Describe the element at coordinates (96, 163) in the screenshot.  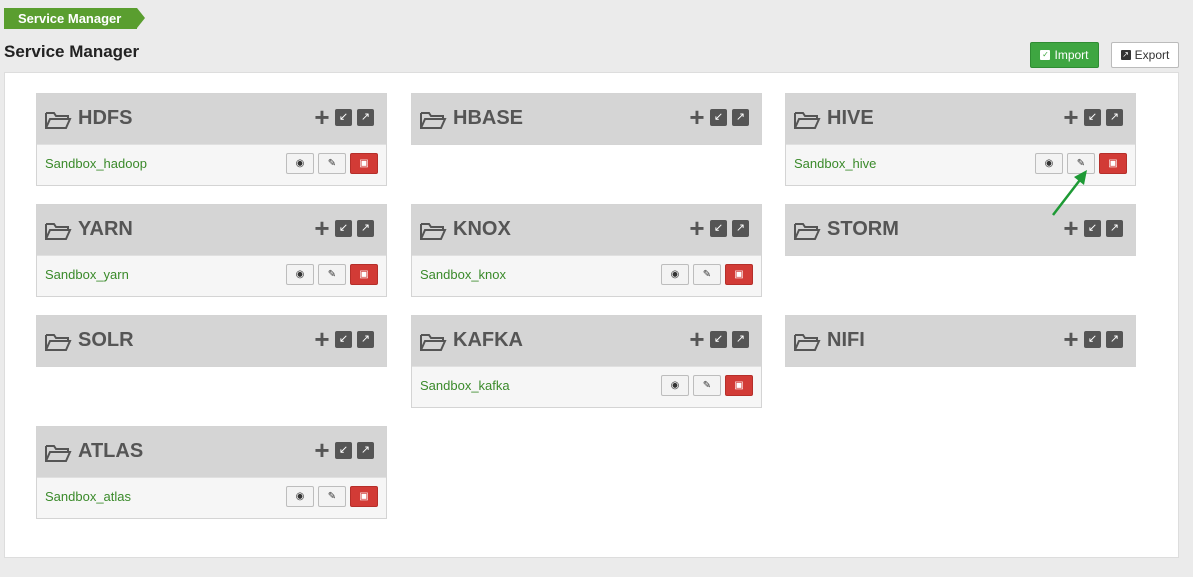
I see `repo-link: Sandbox_hadoop` at that location.